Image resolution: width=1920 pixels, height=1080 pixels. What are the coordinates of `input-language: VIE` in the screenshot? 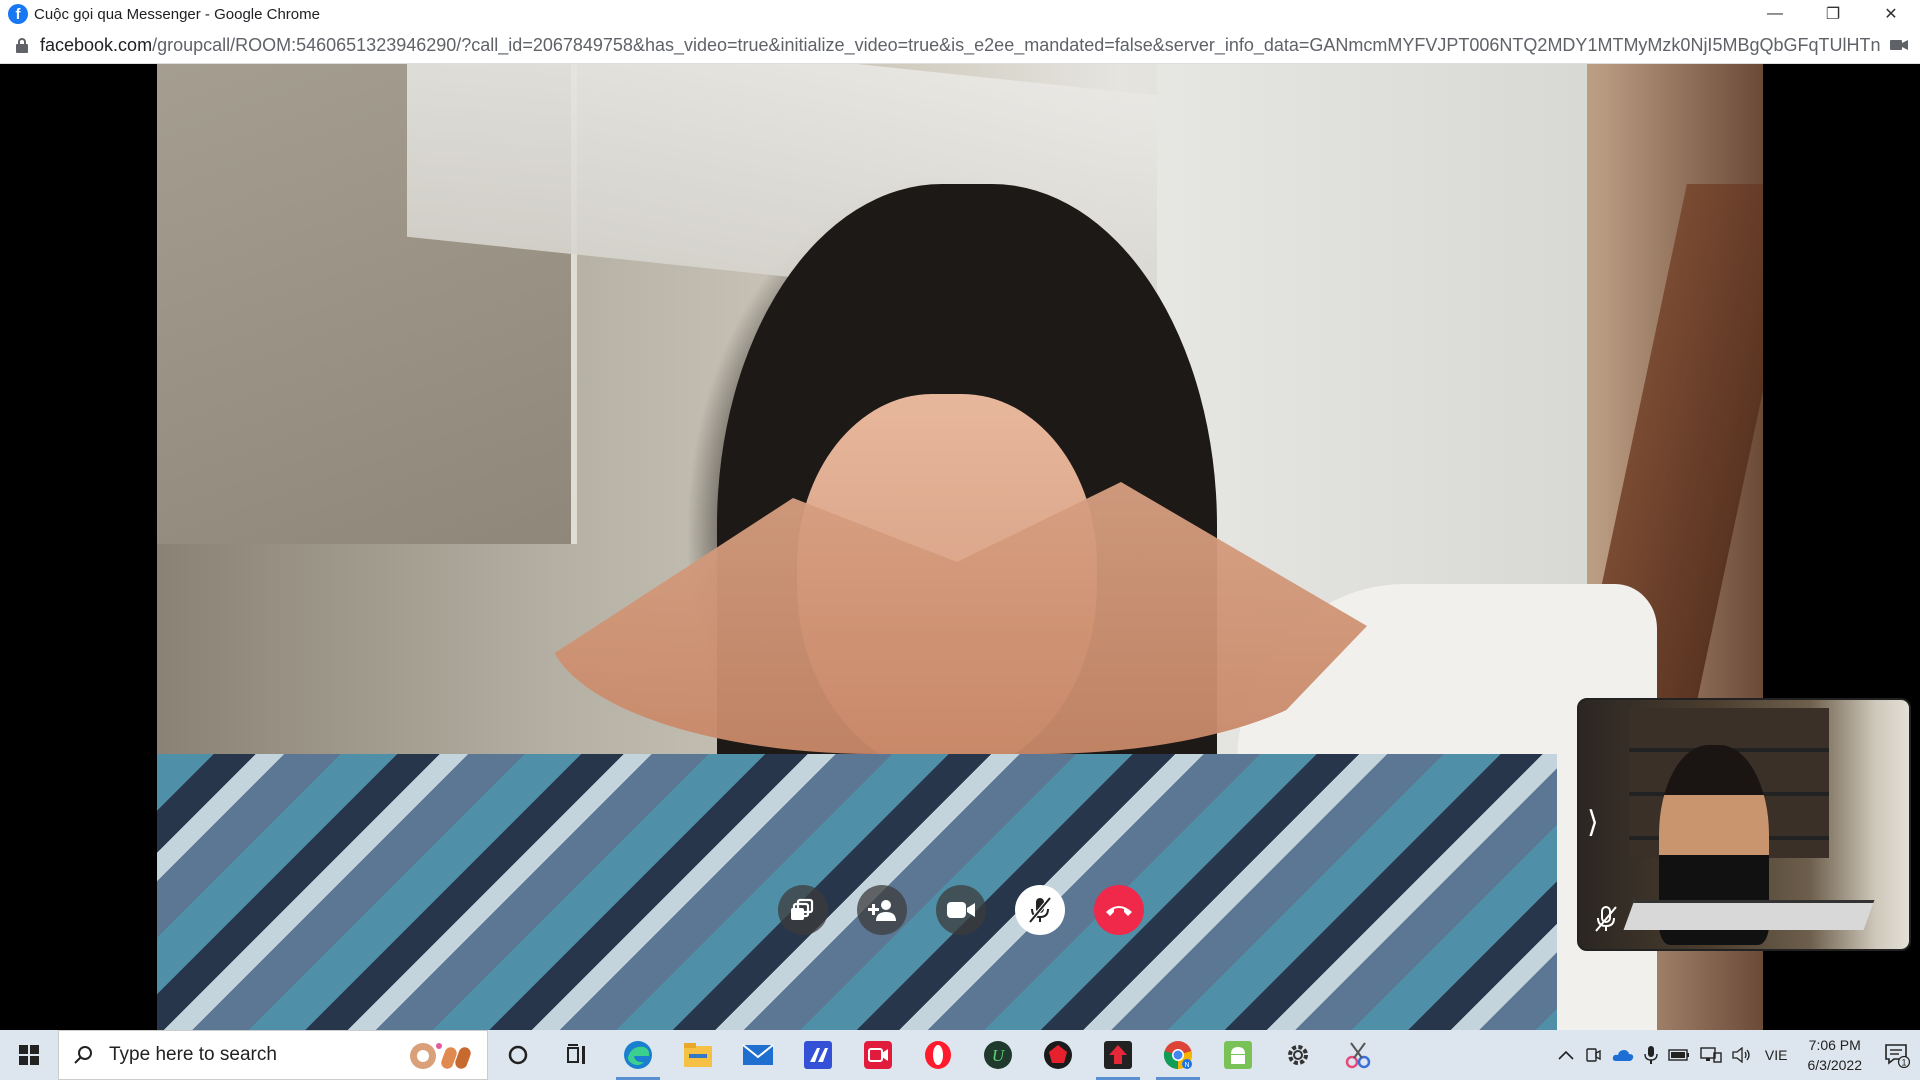 It's located at (1776, 1055).